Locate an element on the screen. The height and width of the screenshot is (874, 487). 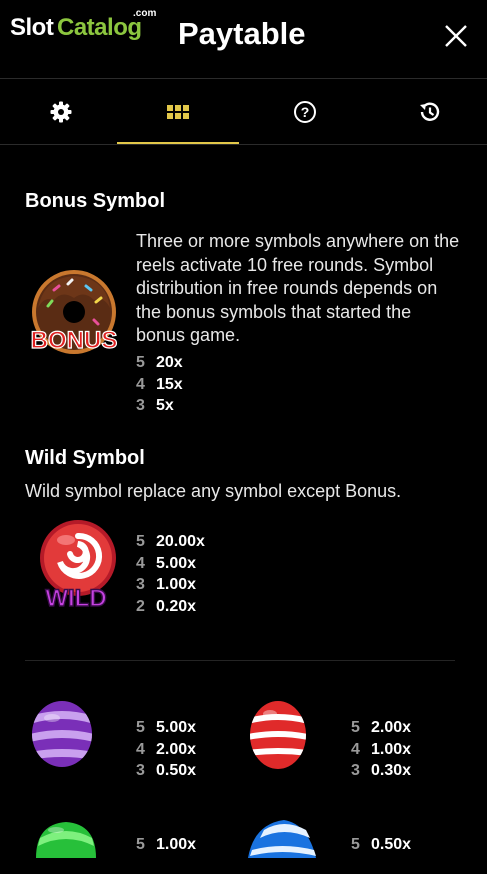
close-icon is located at coordinates (456, 36).